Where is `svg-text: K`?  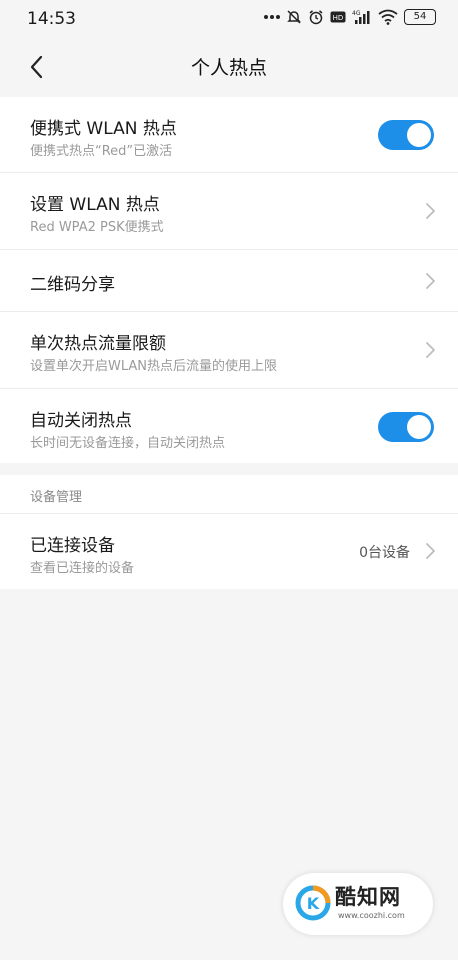
svg-text: K is located at coordinates (313, 903).